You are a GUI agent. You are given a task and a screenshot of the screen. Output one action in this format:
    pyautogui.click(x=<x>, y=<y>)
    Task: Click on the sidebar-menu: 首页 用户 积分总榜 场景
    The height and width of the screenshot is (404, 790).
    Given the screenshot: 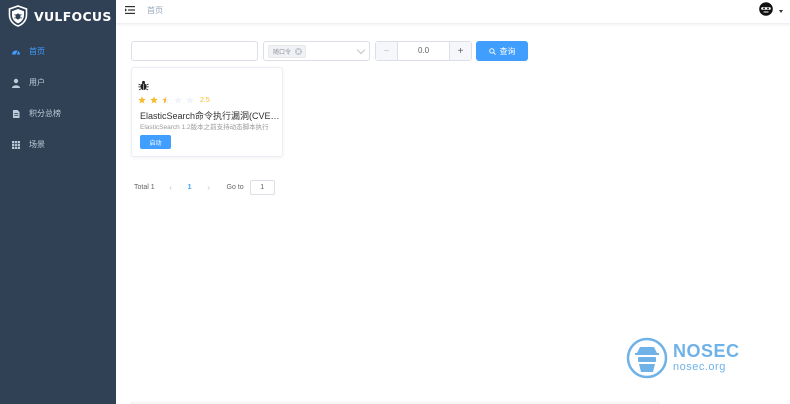 What is the action you would take?
    pyautogui.click(x=58, y=98)
    